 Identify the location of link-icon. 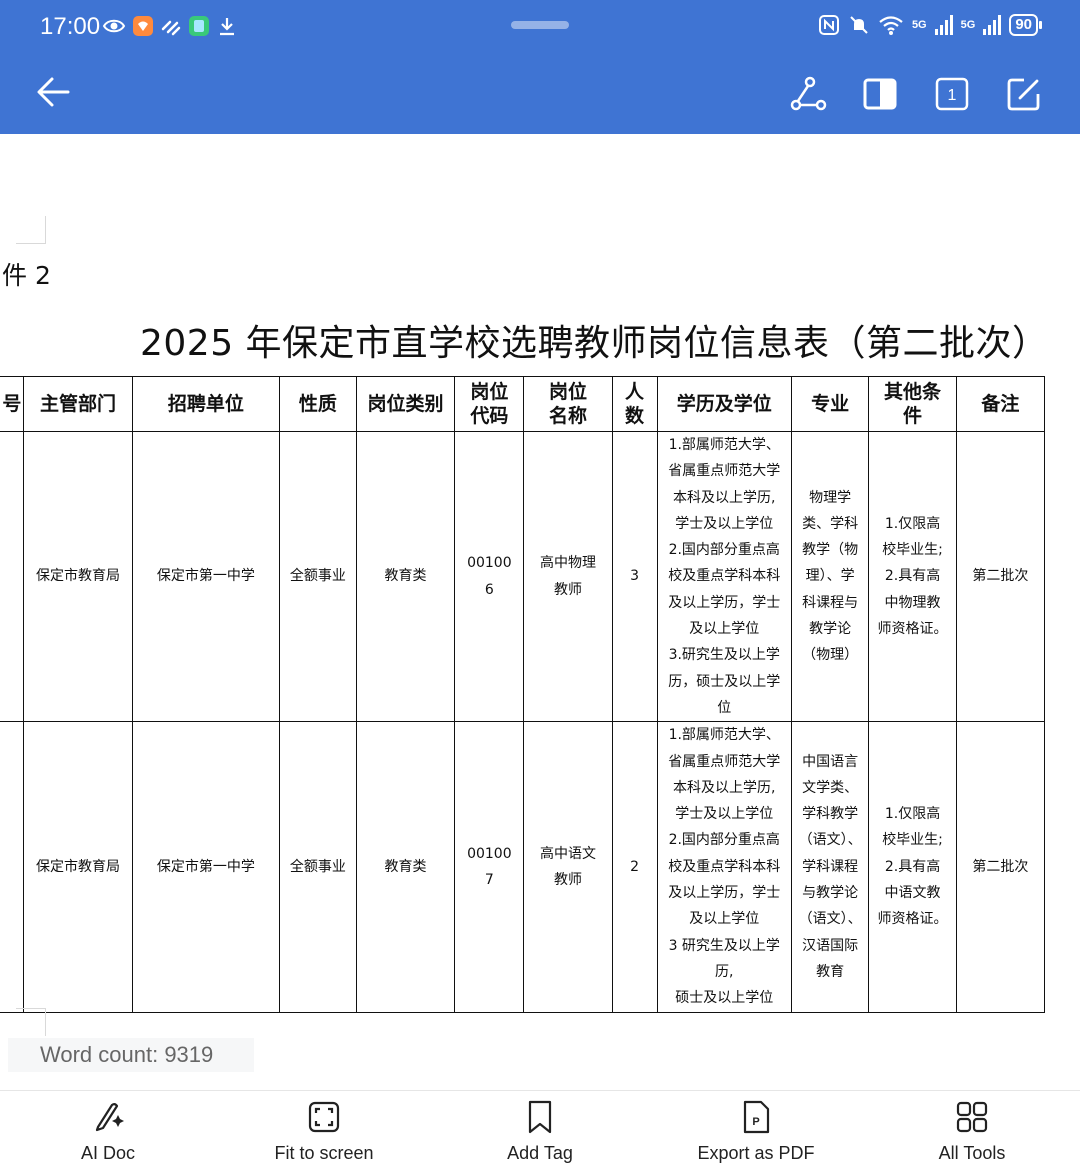
(171, 28).